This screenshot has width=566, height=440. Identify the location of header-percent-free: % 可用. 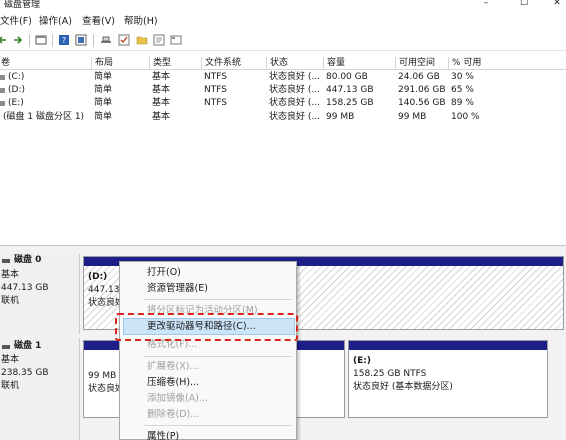
(478, 63).